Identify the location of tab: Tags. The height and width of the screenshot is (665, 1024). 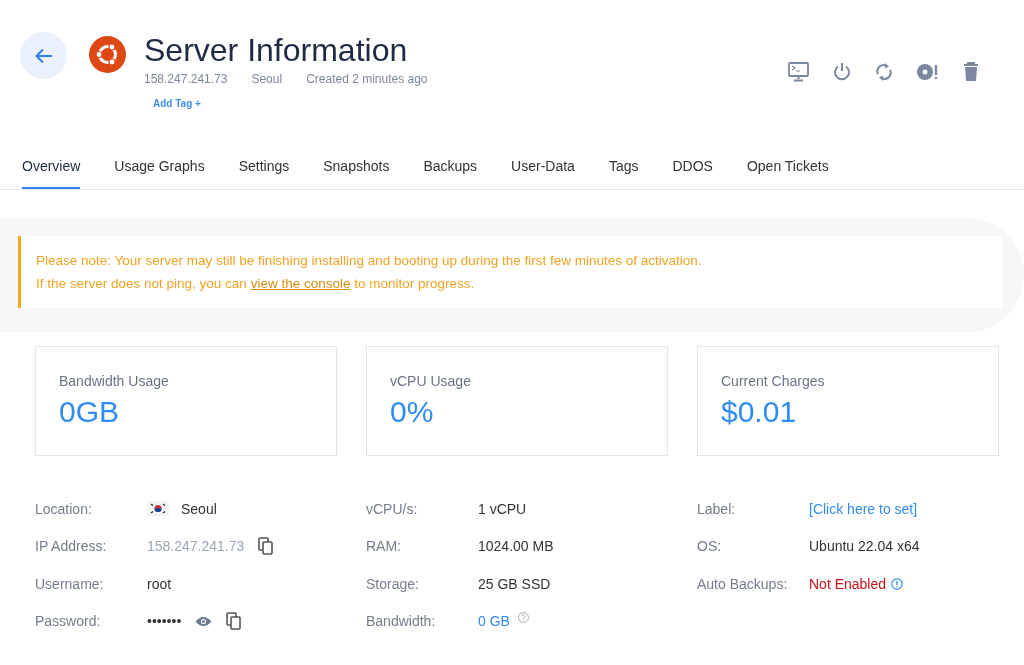
(623, 167).